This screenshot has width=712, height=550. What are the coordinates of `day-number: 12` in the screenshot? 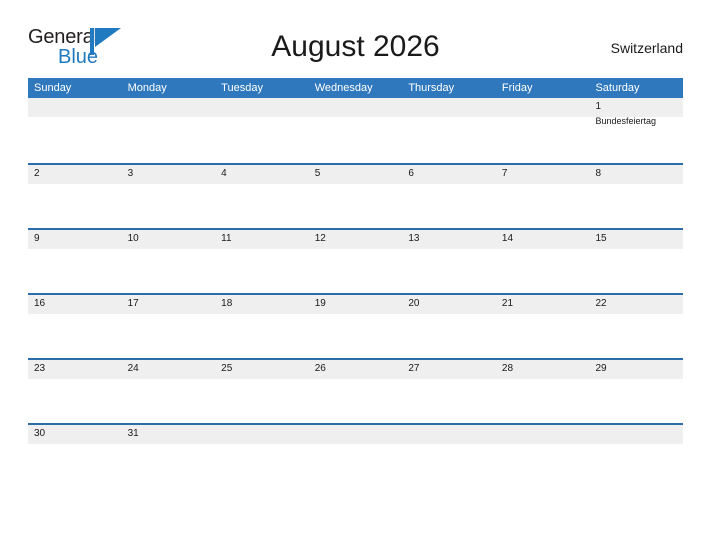 It's located at (320, 238).